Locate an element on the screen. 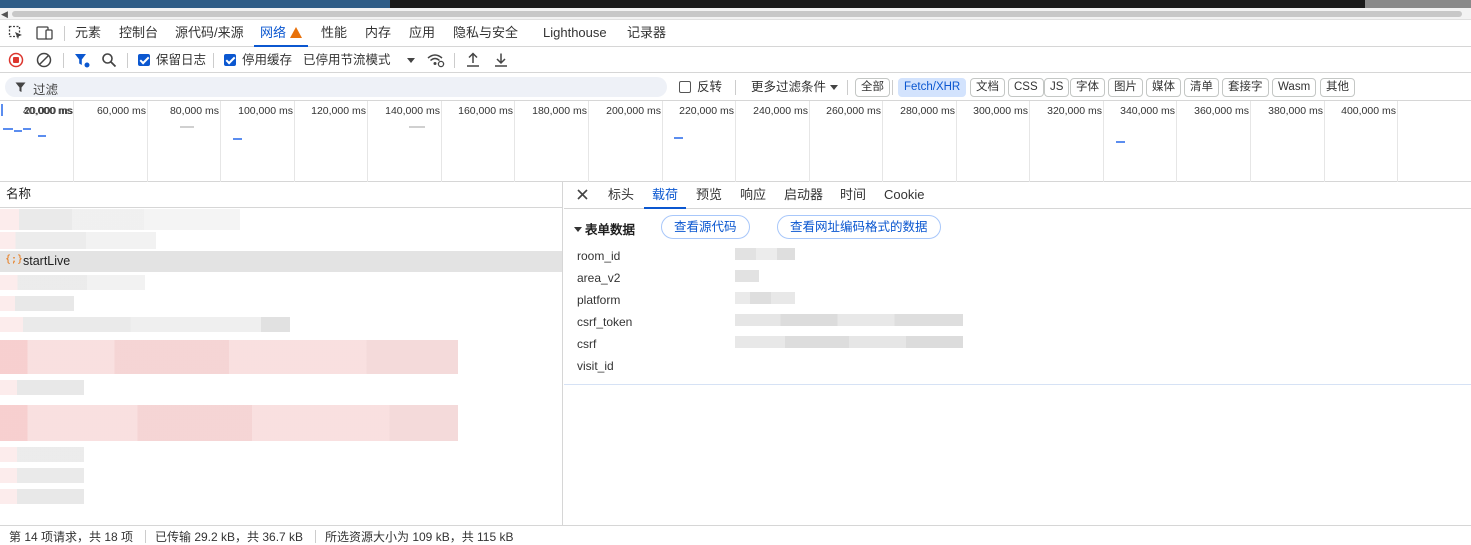 This screenshot has height=545, width=1471. warning-icon is located at coordinates (296, 32).